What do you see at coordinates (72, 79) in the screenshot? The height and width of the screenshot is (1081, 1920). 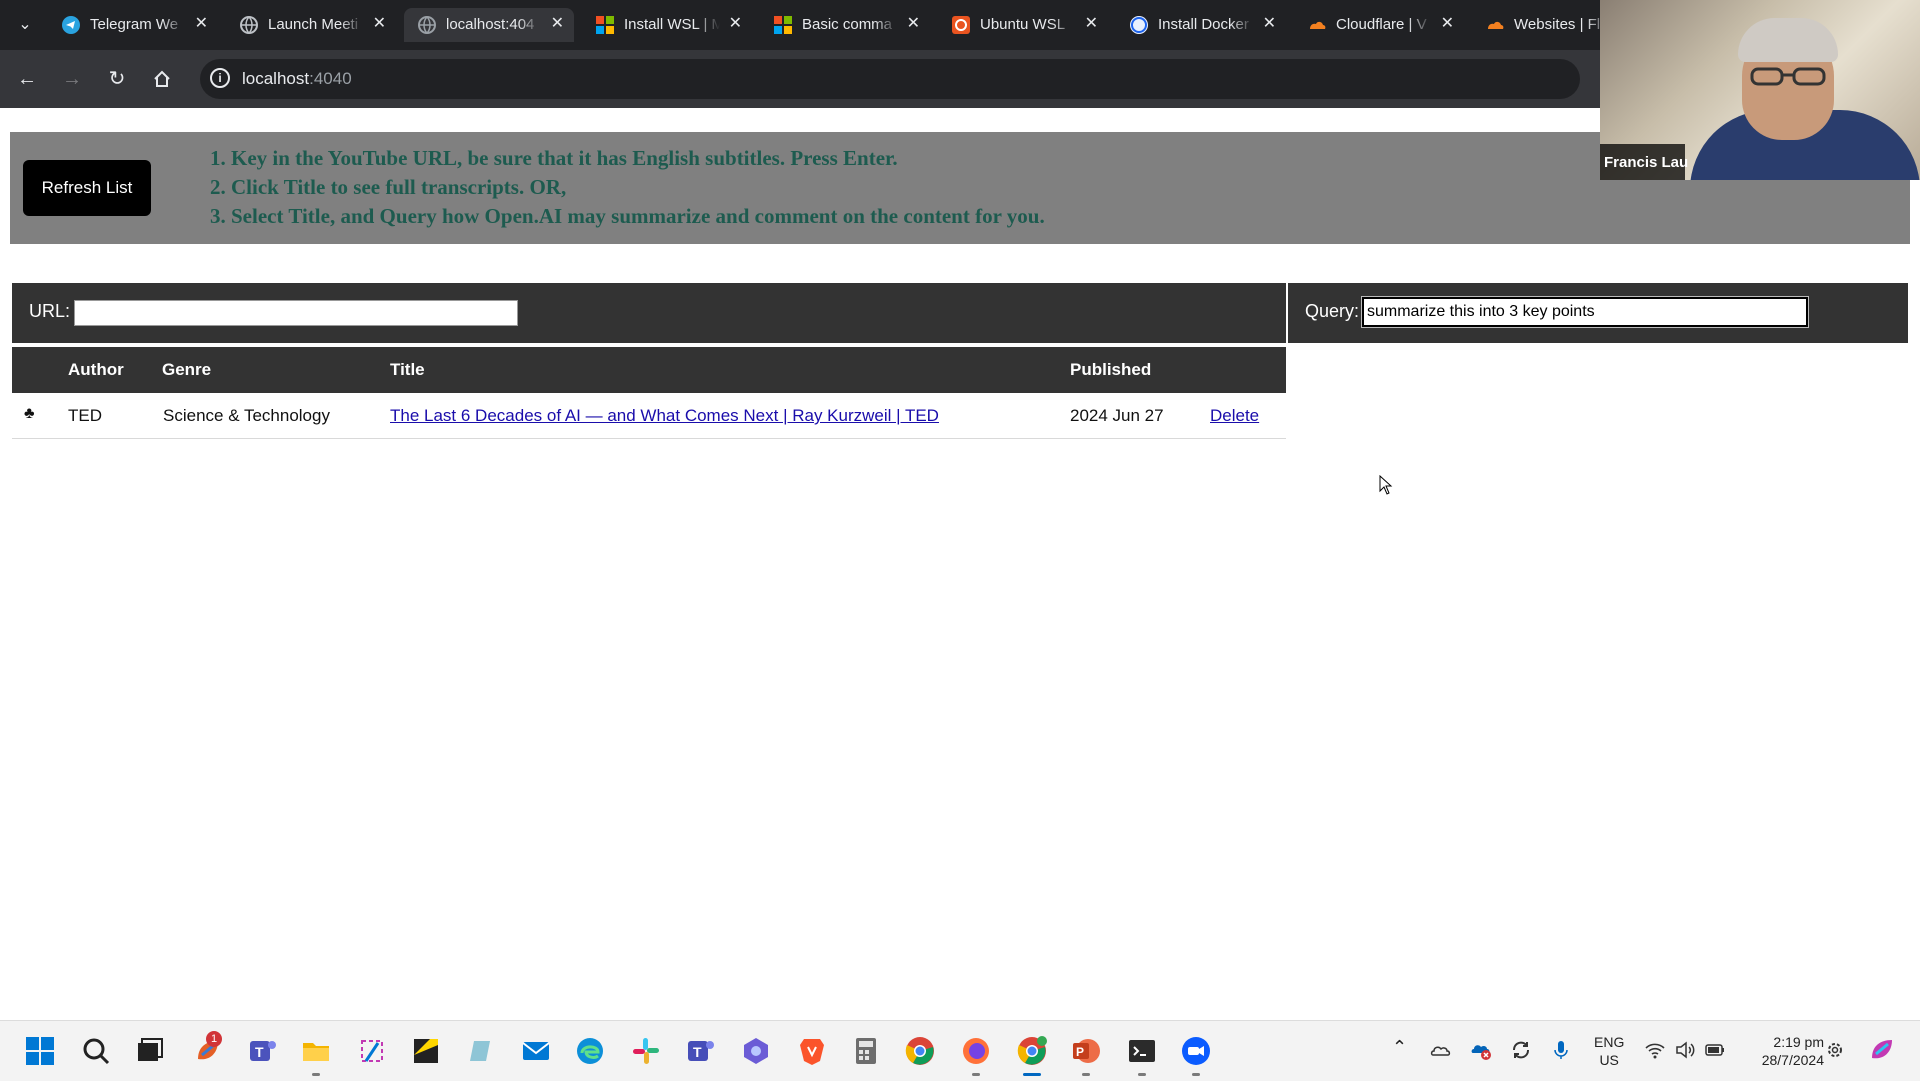 I see `forward-button: →` at bounding box center [72, 79].